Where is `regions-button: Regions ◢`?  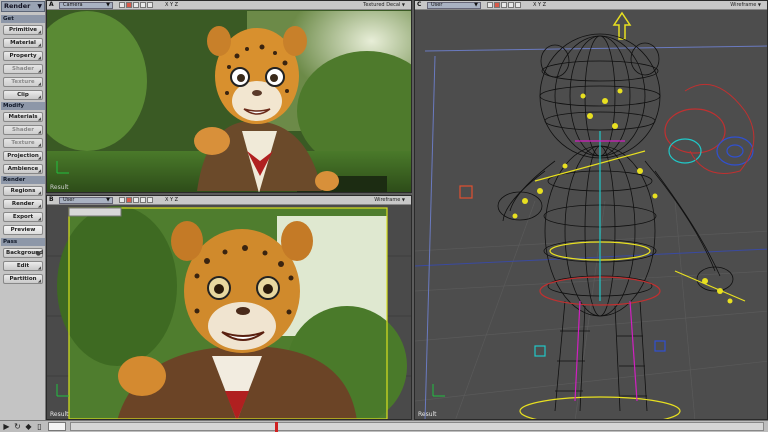 regions-button: Regions ◢ is located at coordinates (23, 191).